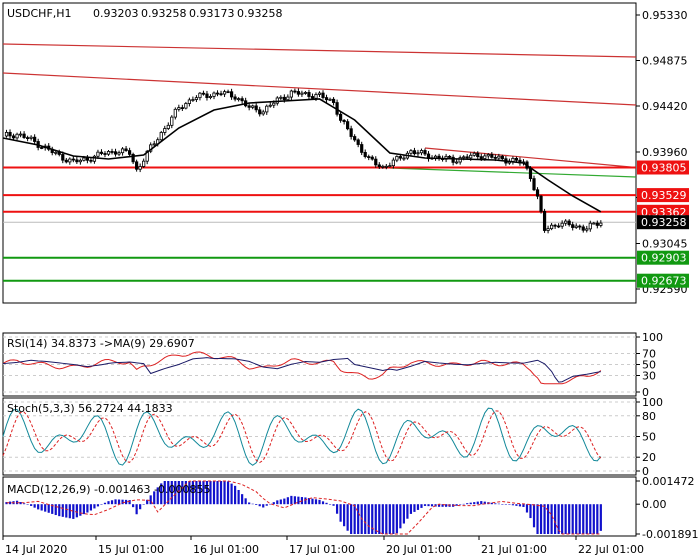 The width and height of the screenshot is (700, 560). Describe the element at coordinates (664, 281) in the screenshot. I see `price-tag-label: 0.92673` at that location.